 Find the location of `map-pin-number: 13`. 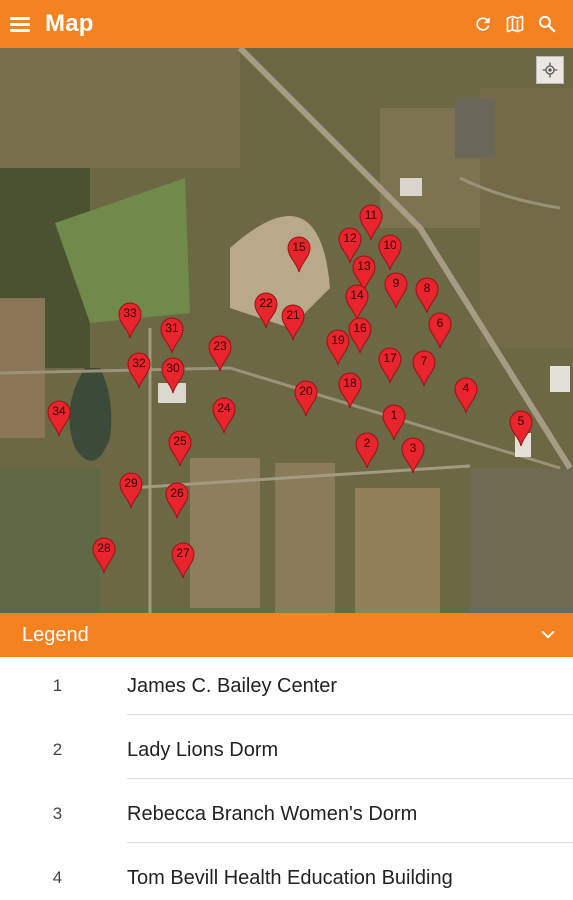

map-pin-number: 13 is located at coordinates (364, 266).